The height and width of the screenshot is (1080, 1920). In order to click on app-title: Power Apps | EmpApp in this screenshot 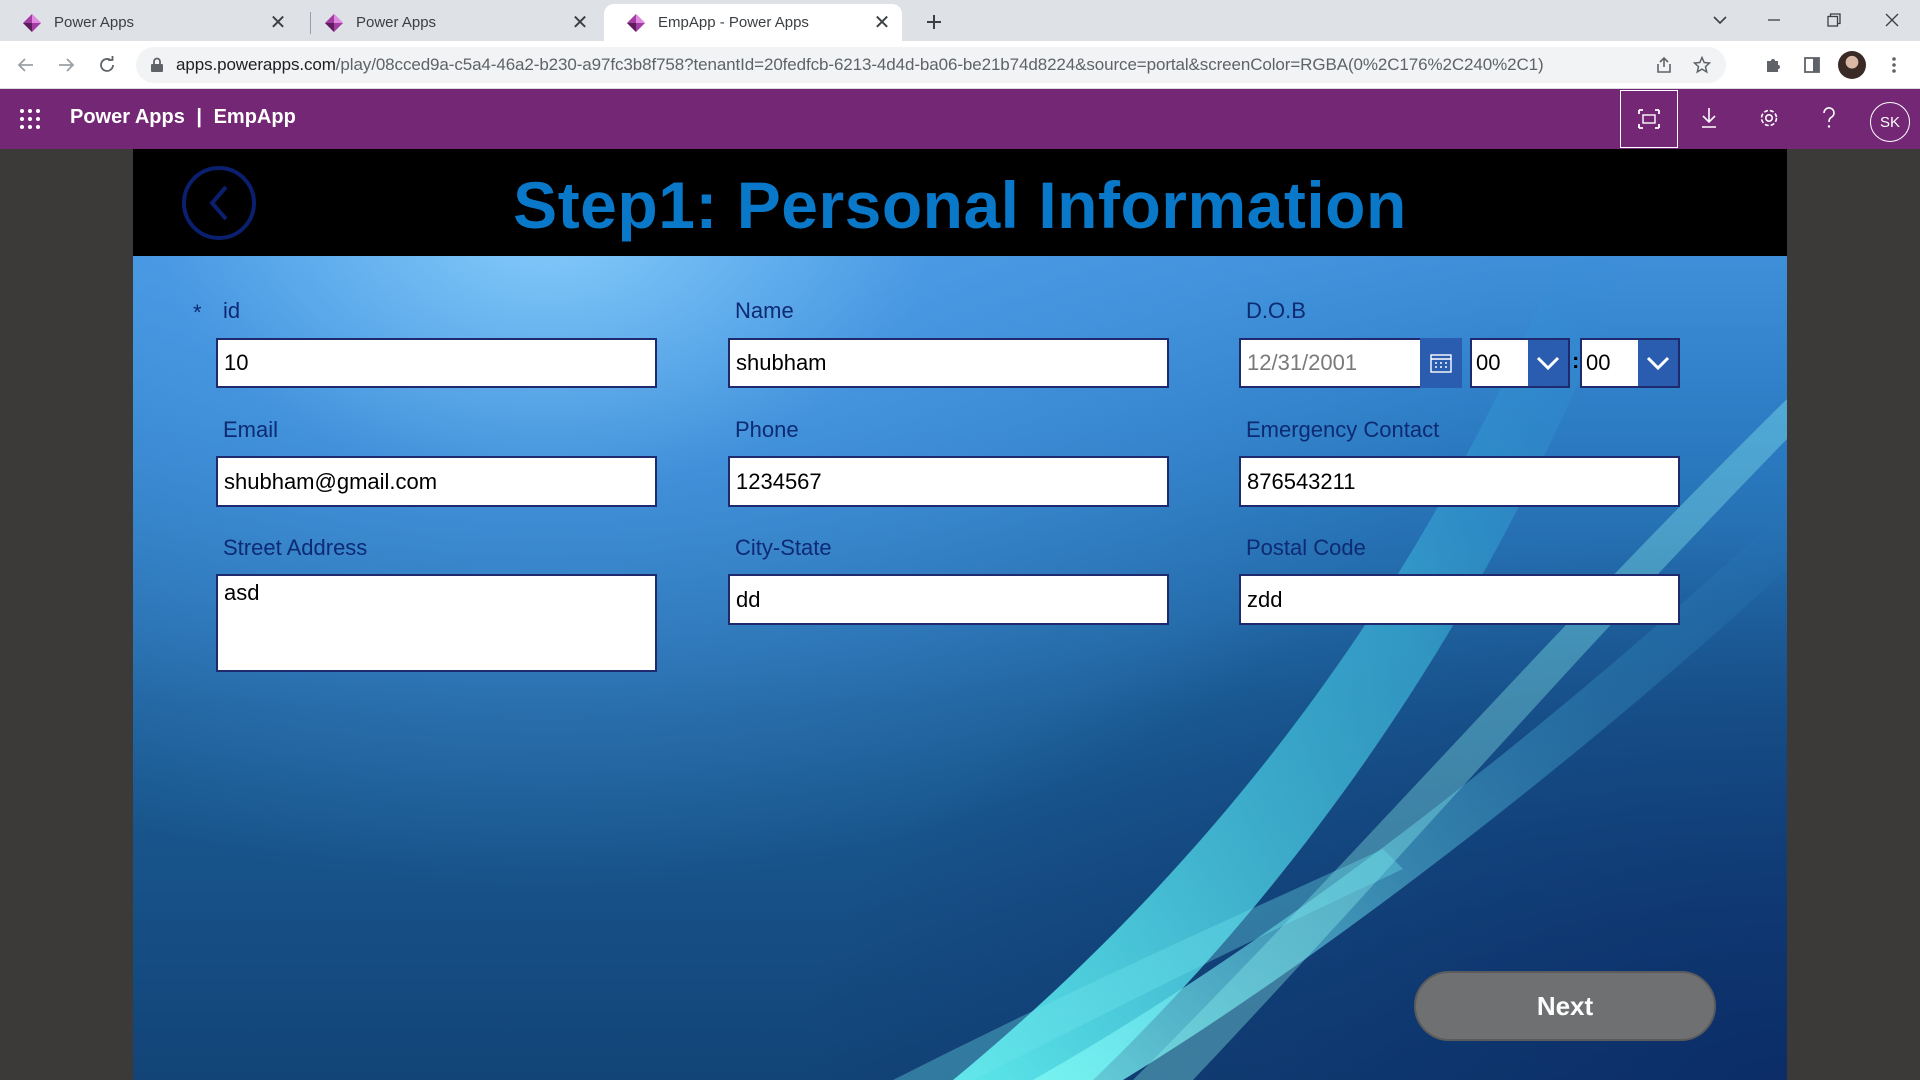, I will do `click(183, 117)`.